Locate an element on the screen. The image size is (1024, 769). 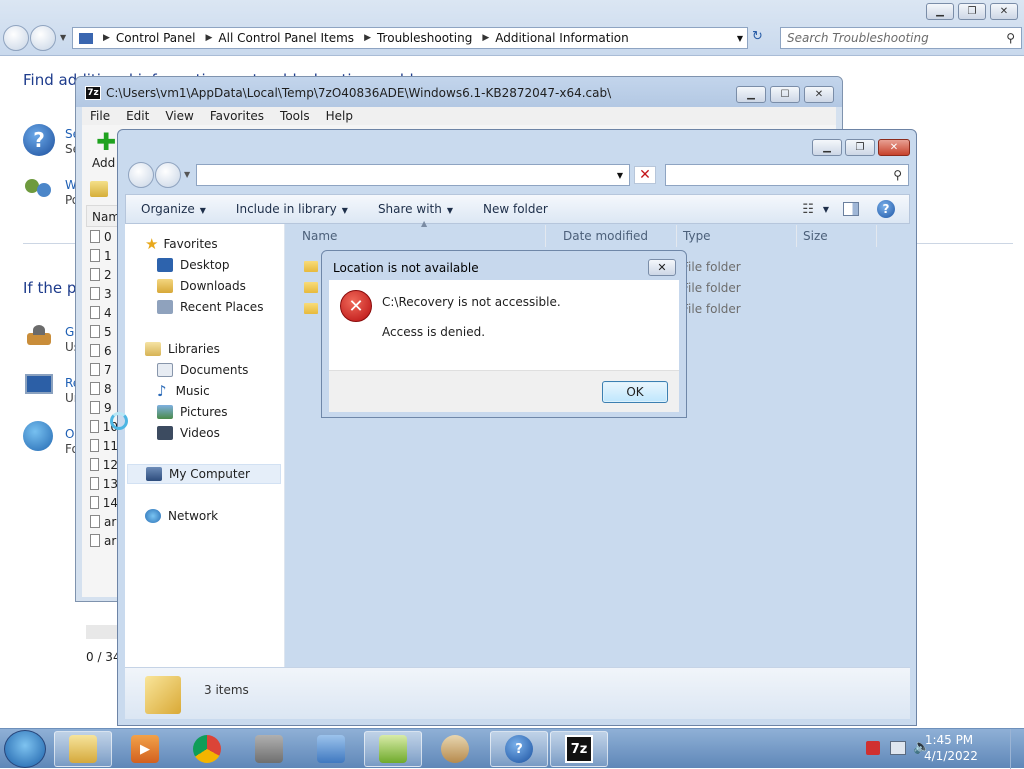
history-chevron-icon: ▼ is located at coordinates (63, 37).